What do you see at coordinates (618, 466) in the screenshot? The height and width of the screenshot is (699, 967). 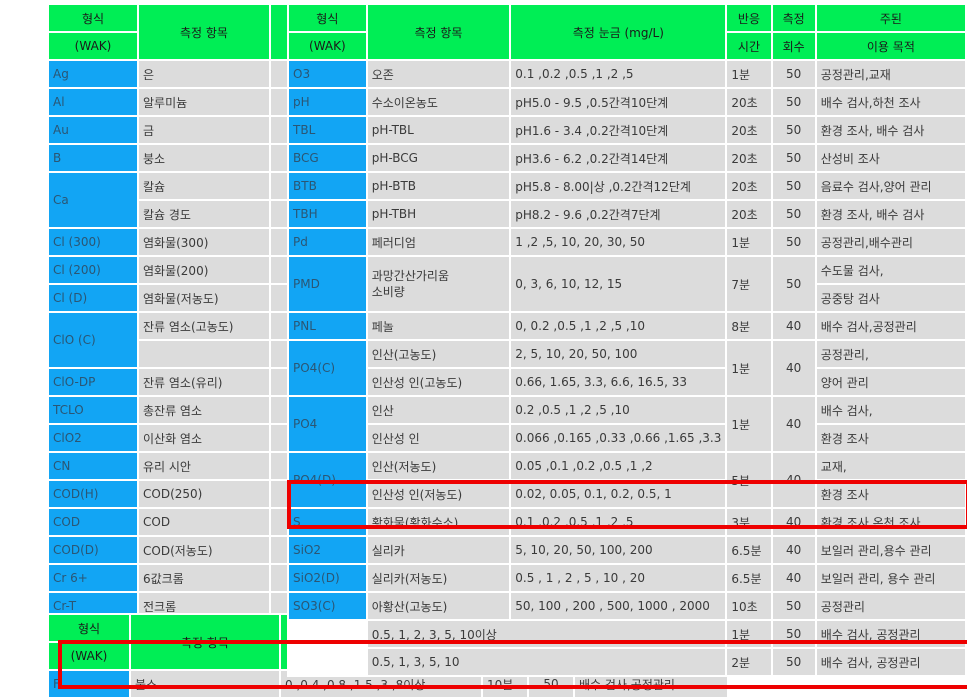 I see `row-scale: 0.05 ,0.1 ,0.2 ,0.5 ,1 ,2` at bounding box center [618, 466].